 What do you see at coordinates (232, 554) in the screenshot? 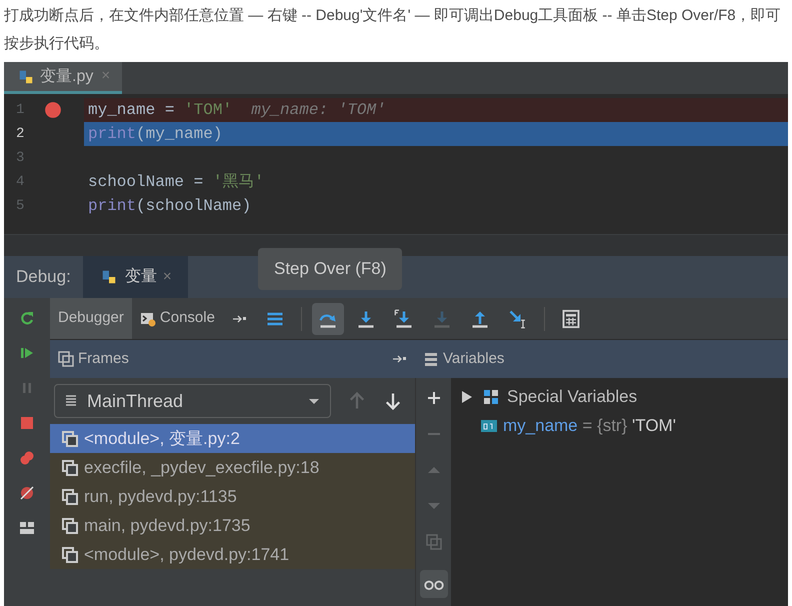
I see `frame-item: <module>, pydevd.py:1741` at bounding box center [232, 554].